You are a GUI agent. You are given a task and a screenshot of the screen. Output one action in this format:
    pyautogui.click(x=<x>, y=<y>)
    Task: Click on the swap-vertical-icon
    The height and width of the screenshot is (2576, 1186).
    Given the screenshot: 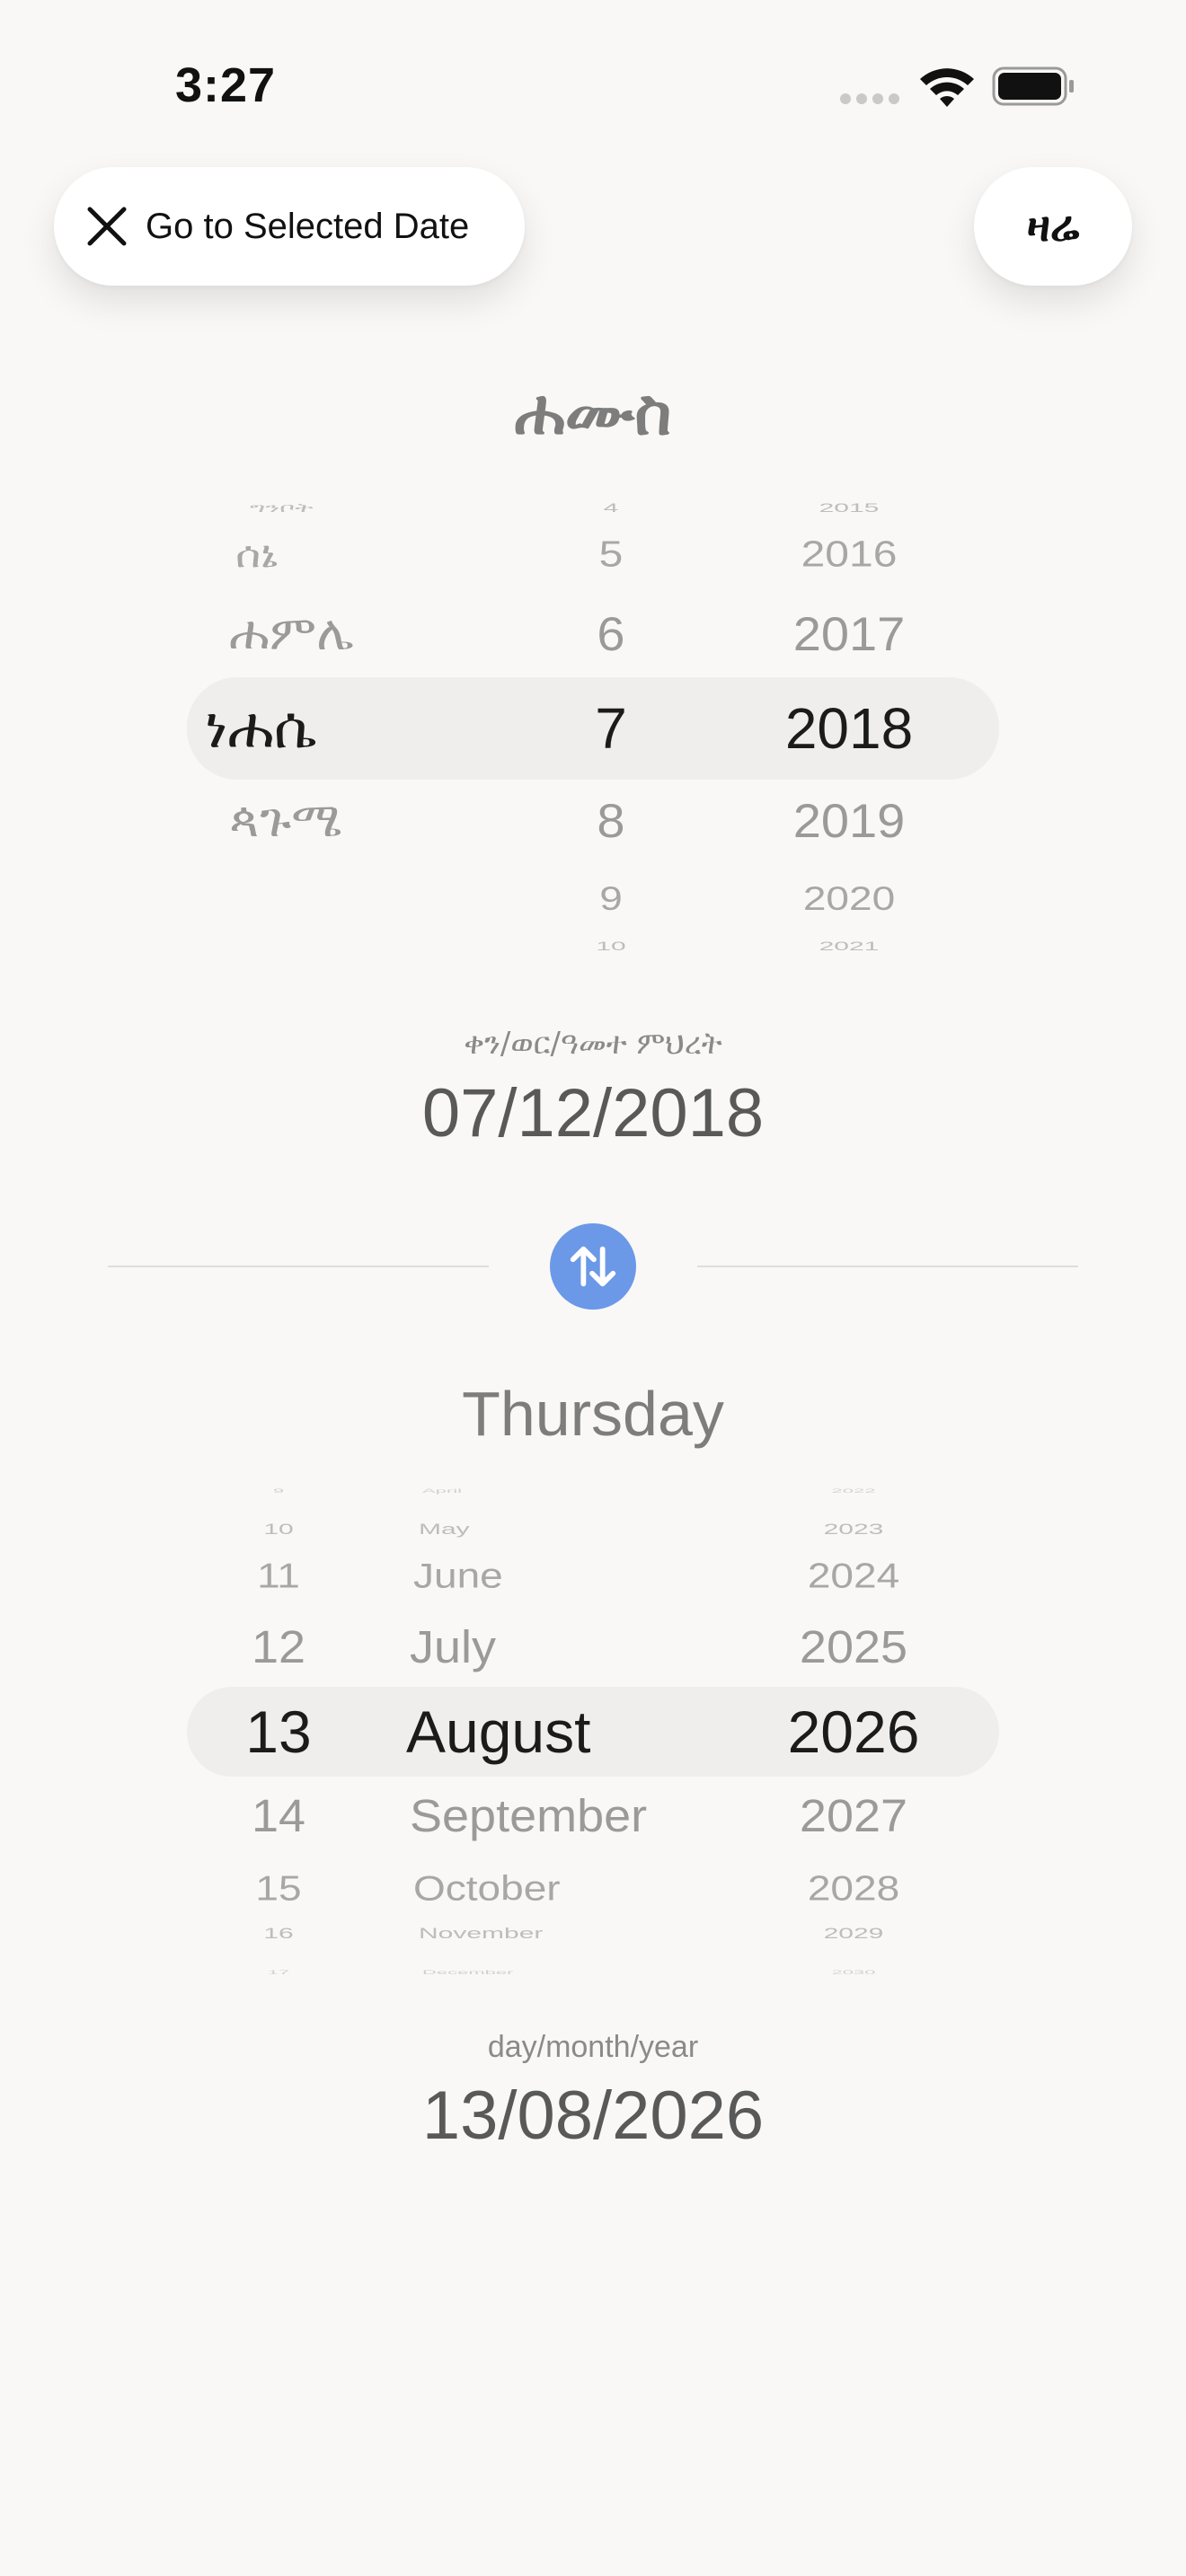 What is the action you would take?
    pyautogui.click(x=593, y=1266)
    